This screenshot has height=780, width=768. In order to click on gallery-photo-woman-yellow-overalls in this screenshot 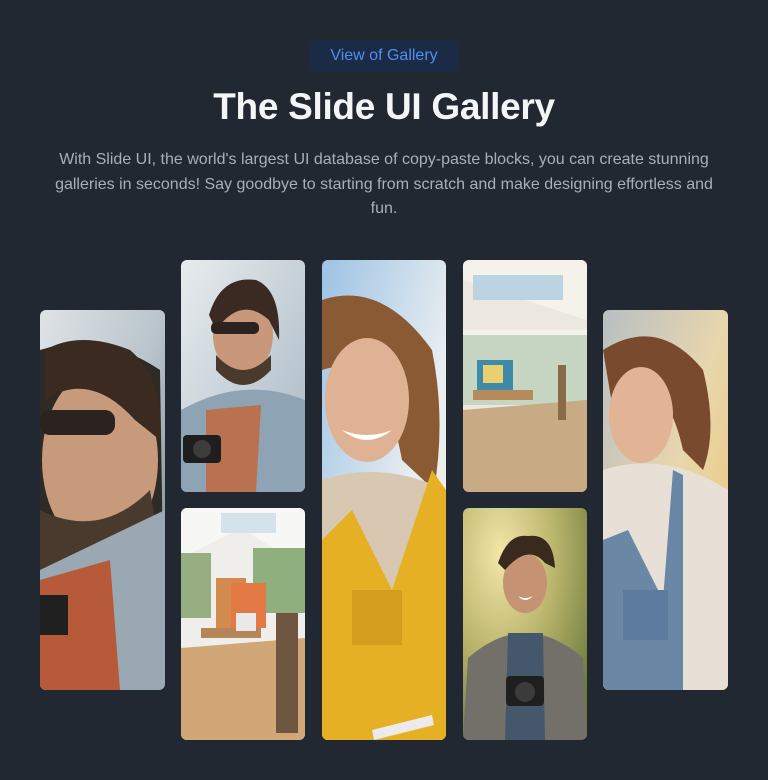, I will do `click(384, 500)`.